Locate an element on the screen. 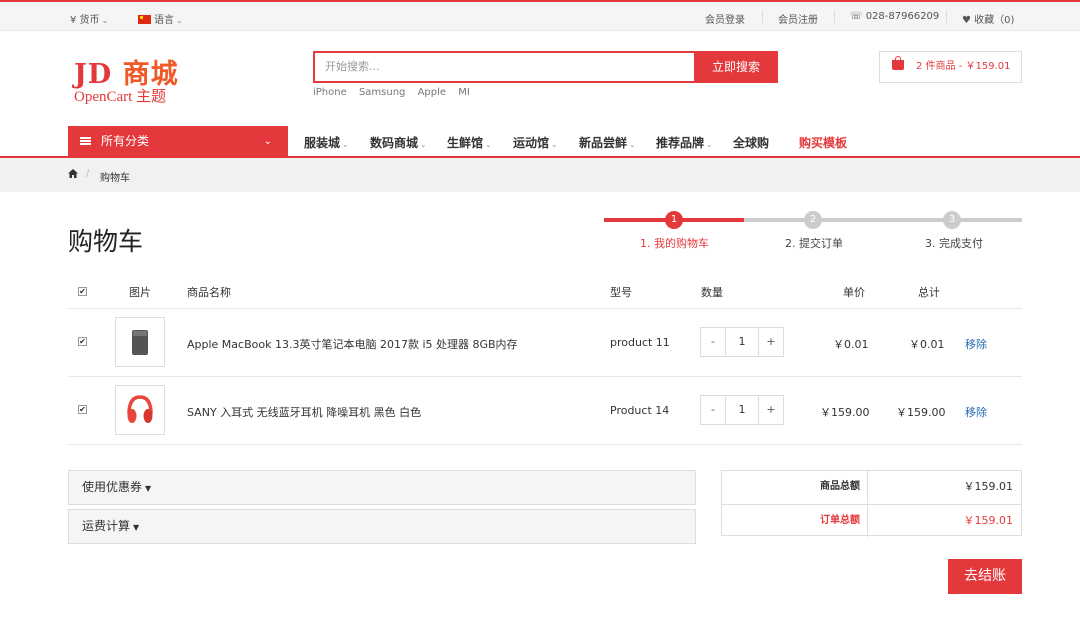 The width and height of the screenshot is (1080, 623). product-image-headphones is located at coordinates (140, 410).